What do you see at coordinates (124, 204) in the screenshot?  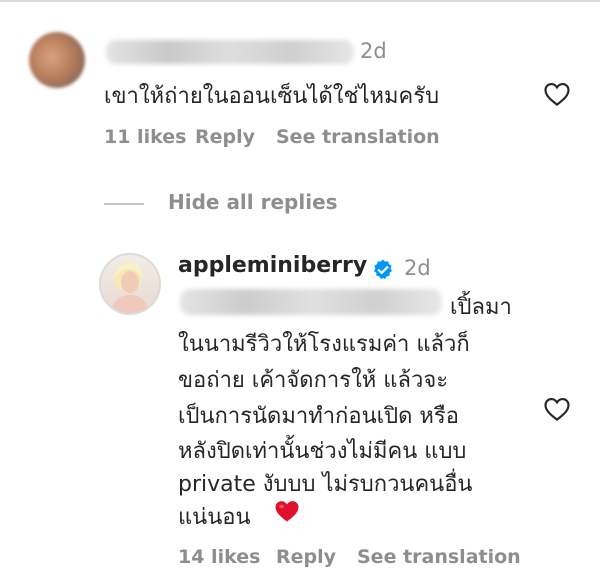 I see `replies-divider-line` at bounding box center [124, 204].